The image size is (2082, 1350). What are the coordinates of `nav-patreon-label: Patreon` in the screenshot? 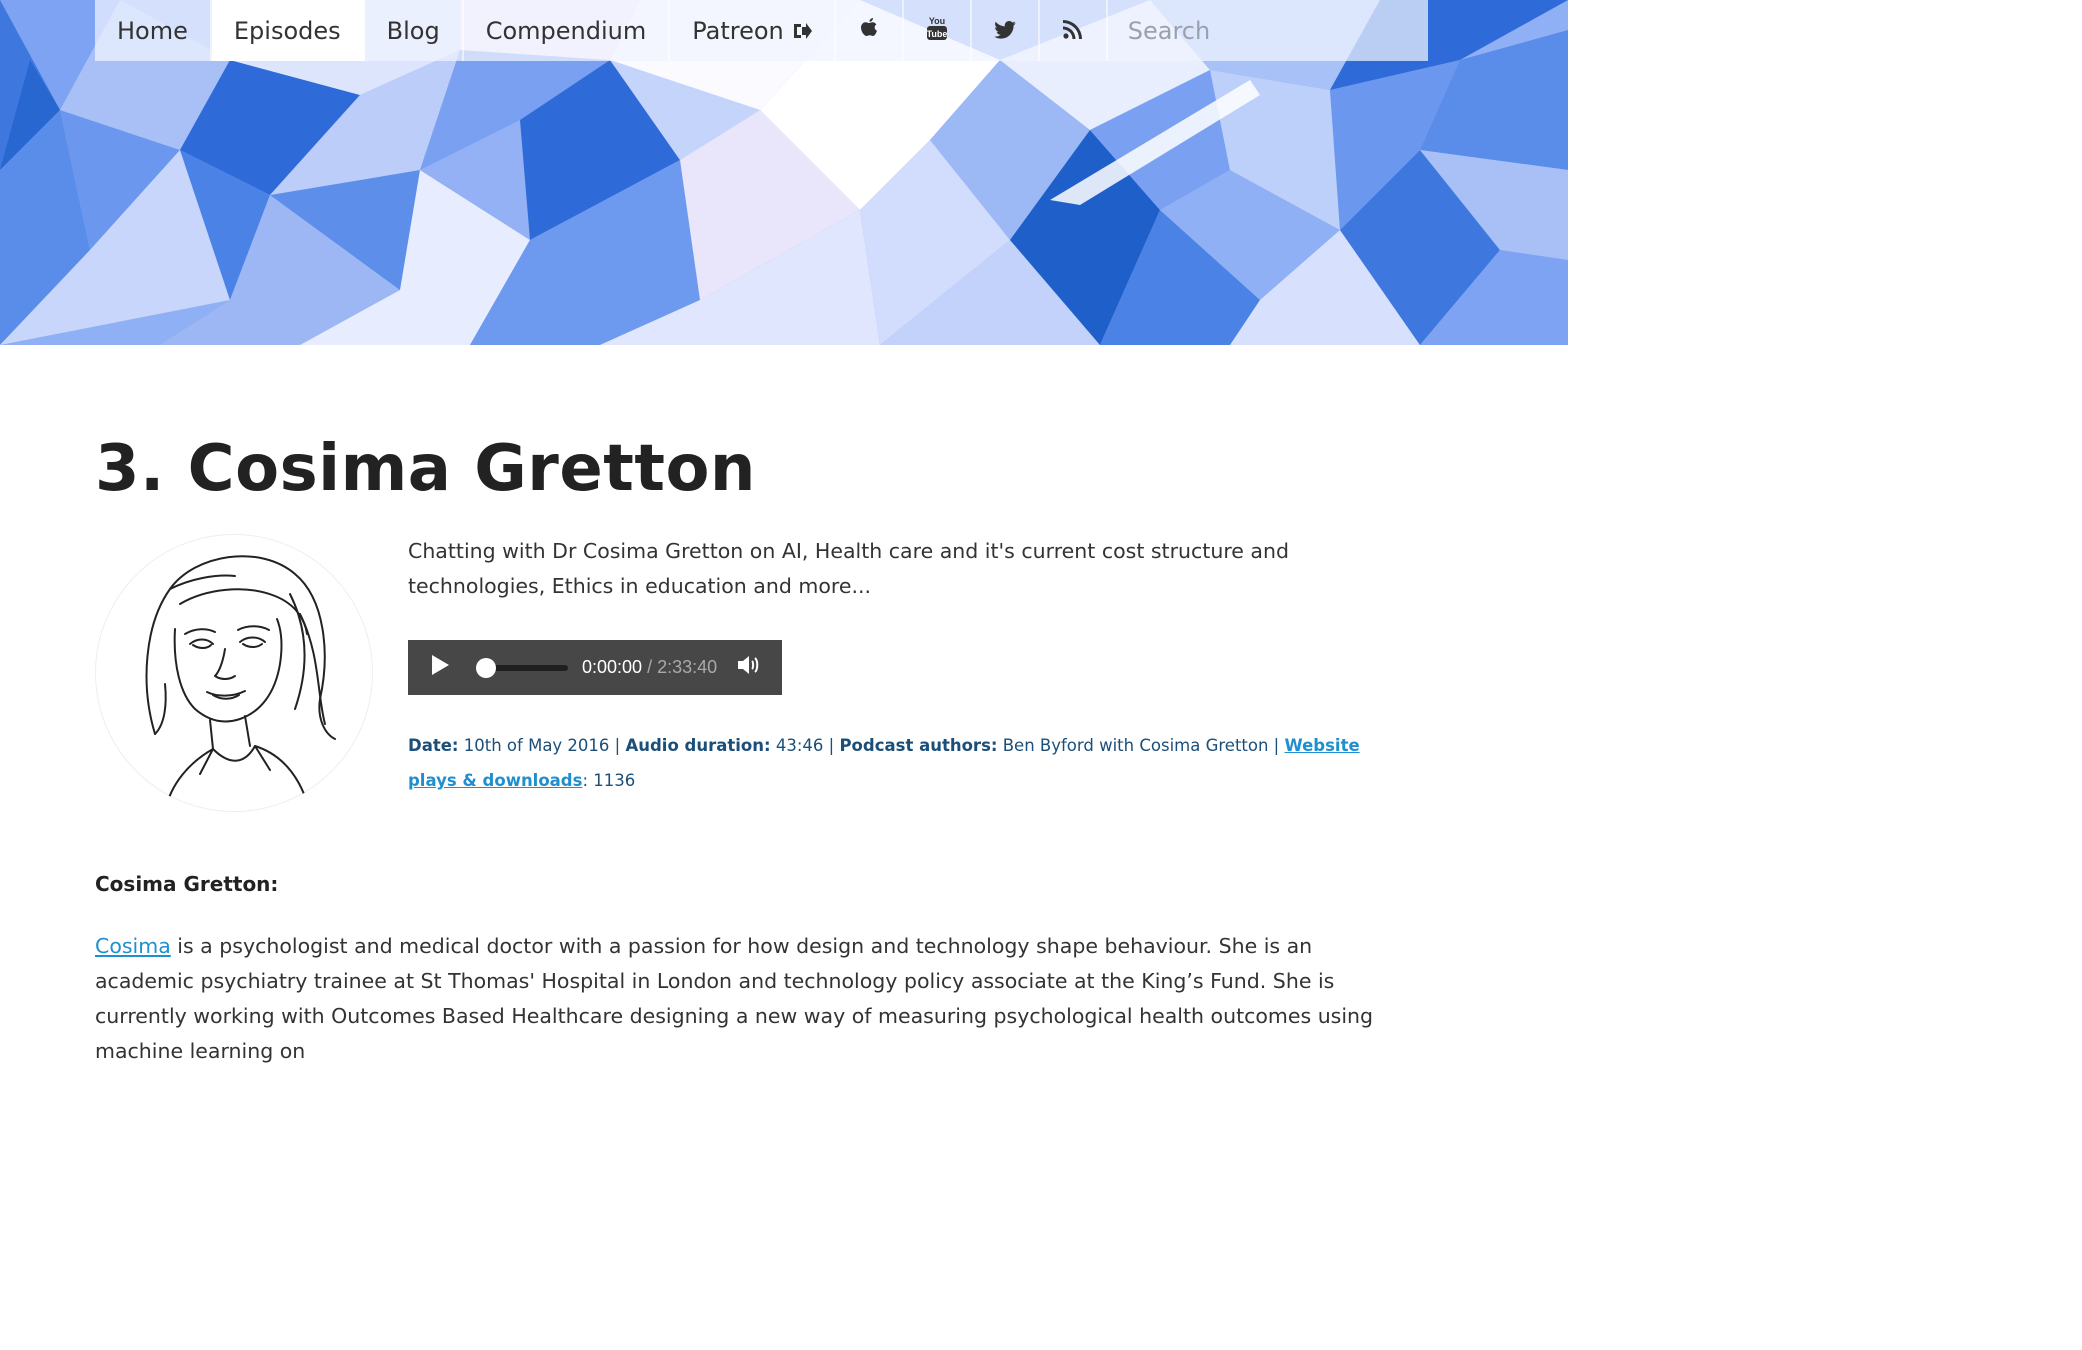 It's located at (738, 30).